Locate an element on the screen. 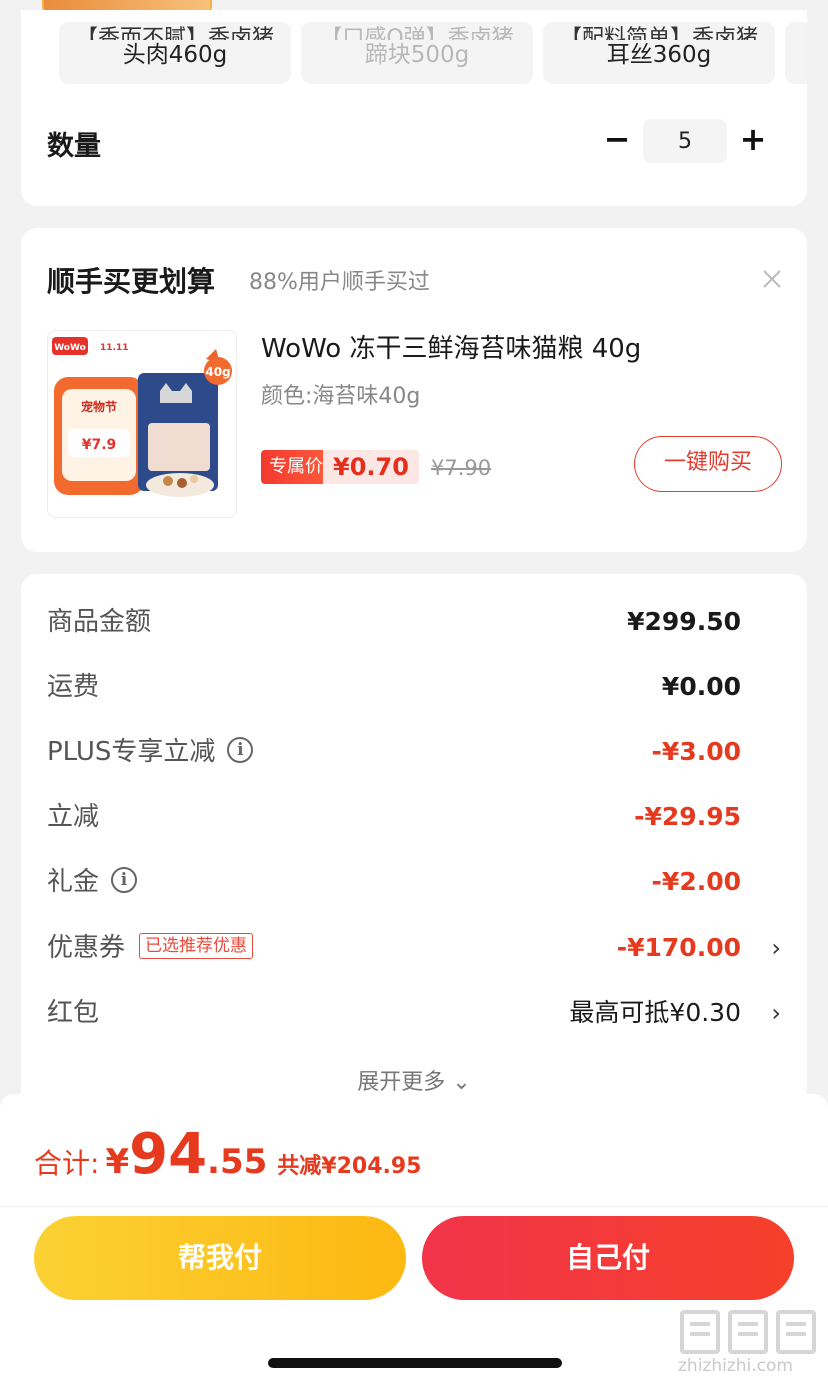 This screenshot has height=1385, width=828. event-logo-text: 11.11 is located at coordinates (114, 348).